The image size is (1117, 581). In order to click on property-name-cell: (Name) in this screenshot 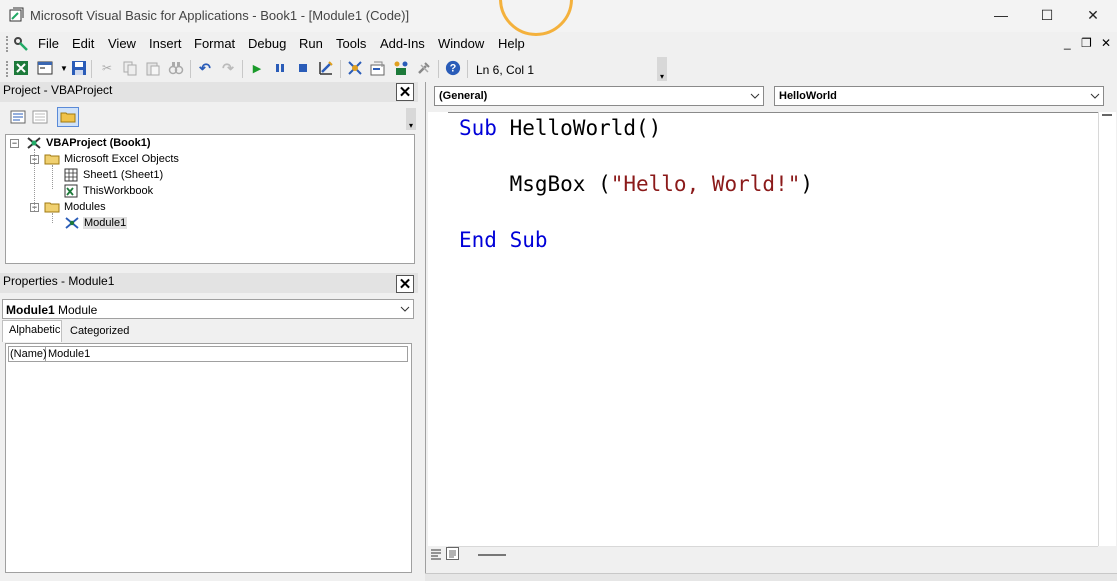, I will do `click(27, 354)`.